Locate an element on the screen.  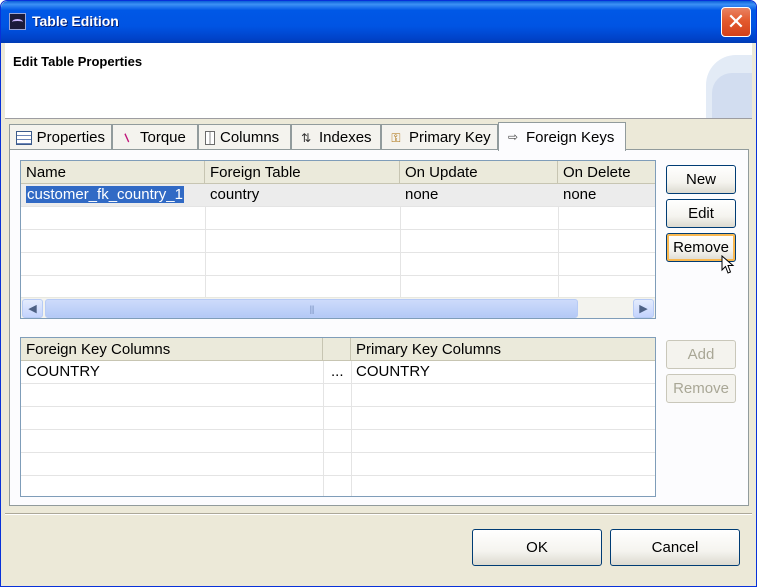
table-row: customer_fk_country_1 country none none is located at coordinates (338, 195).